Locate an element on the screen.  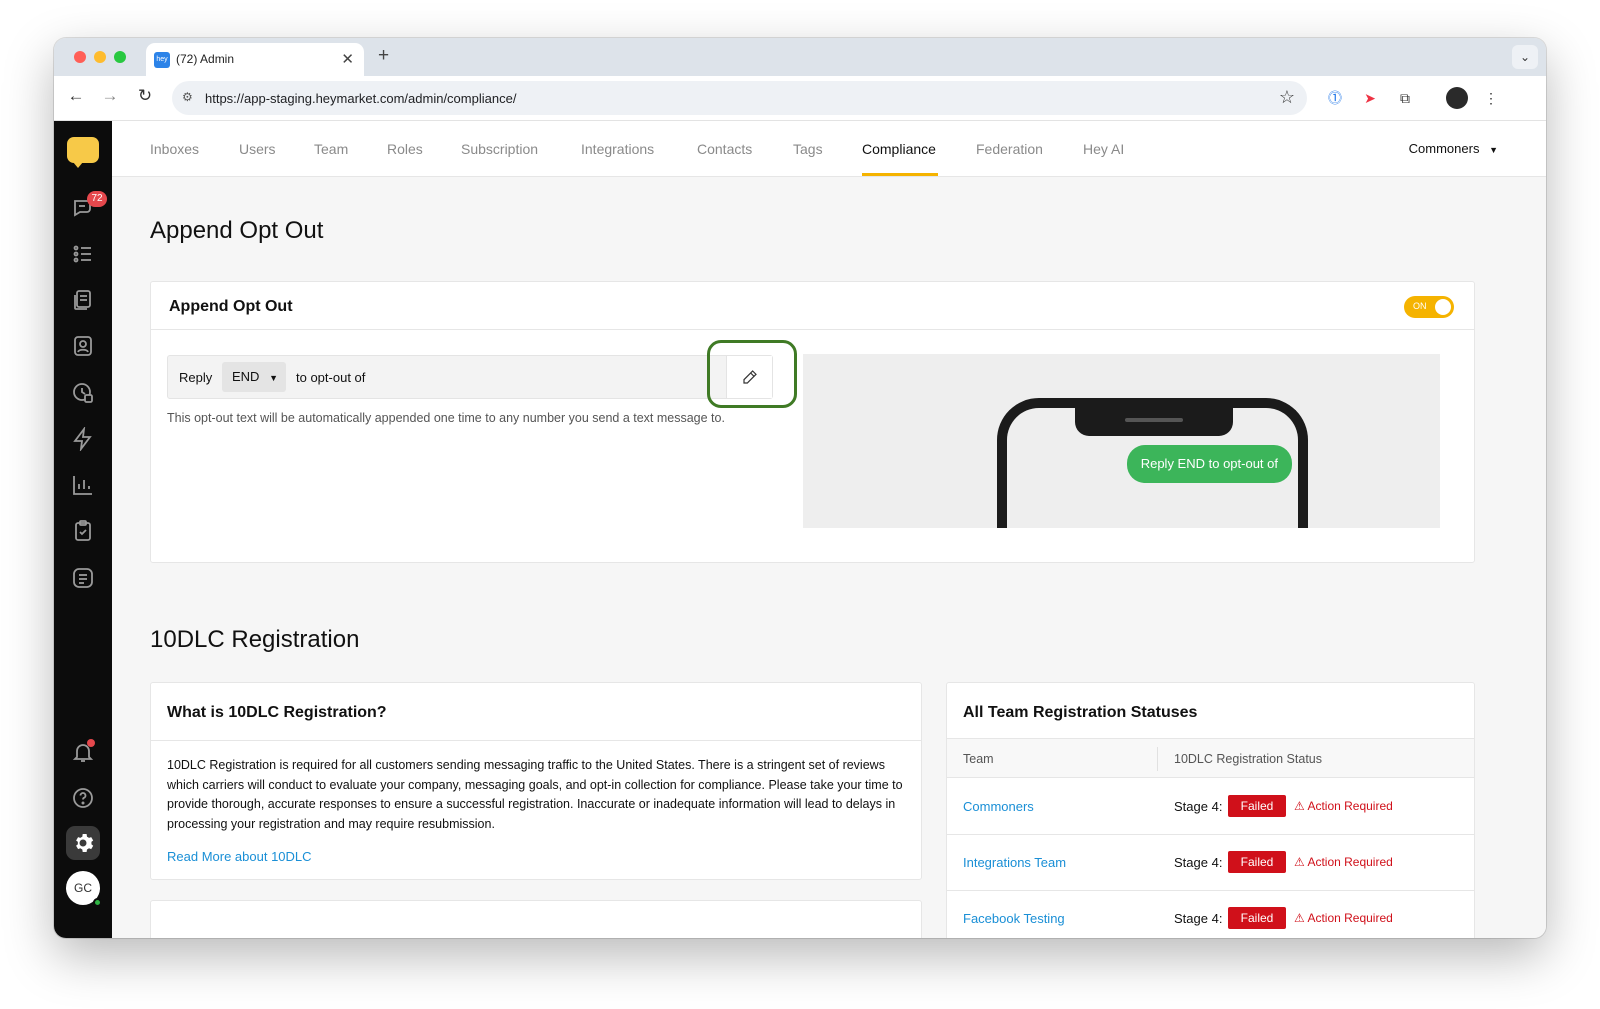
unread-badge: 72 is located at coordinates (97, 199).